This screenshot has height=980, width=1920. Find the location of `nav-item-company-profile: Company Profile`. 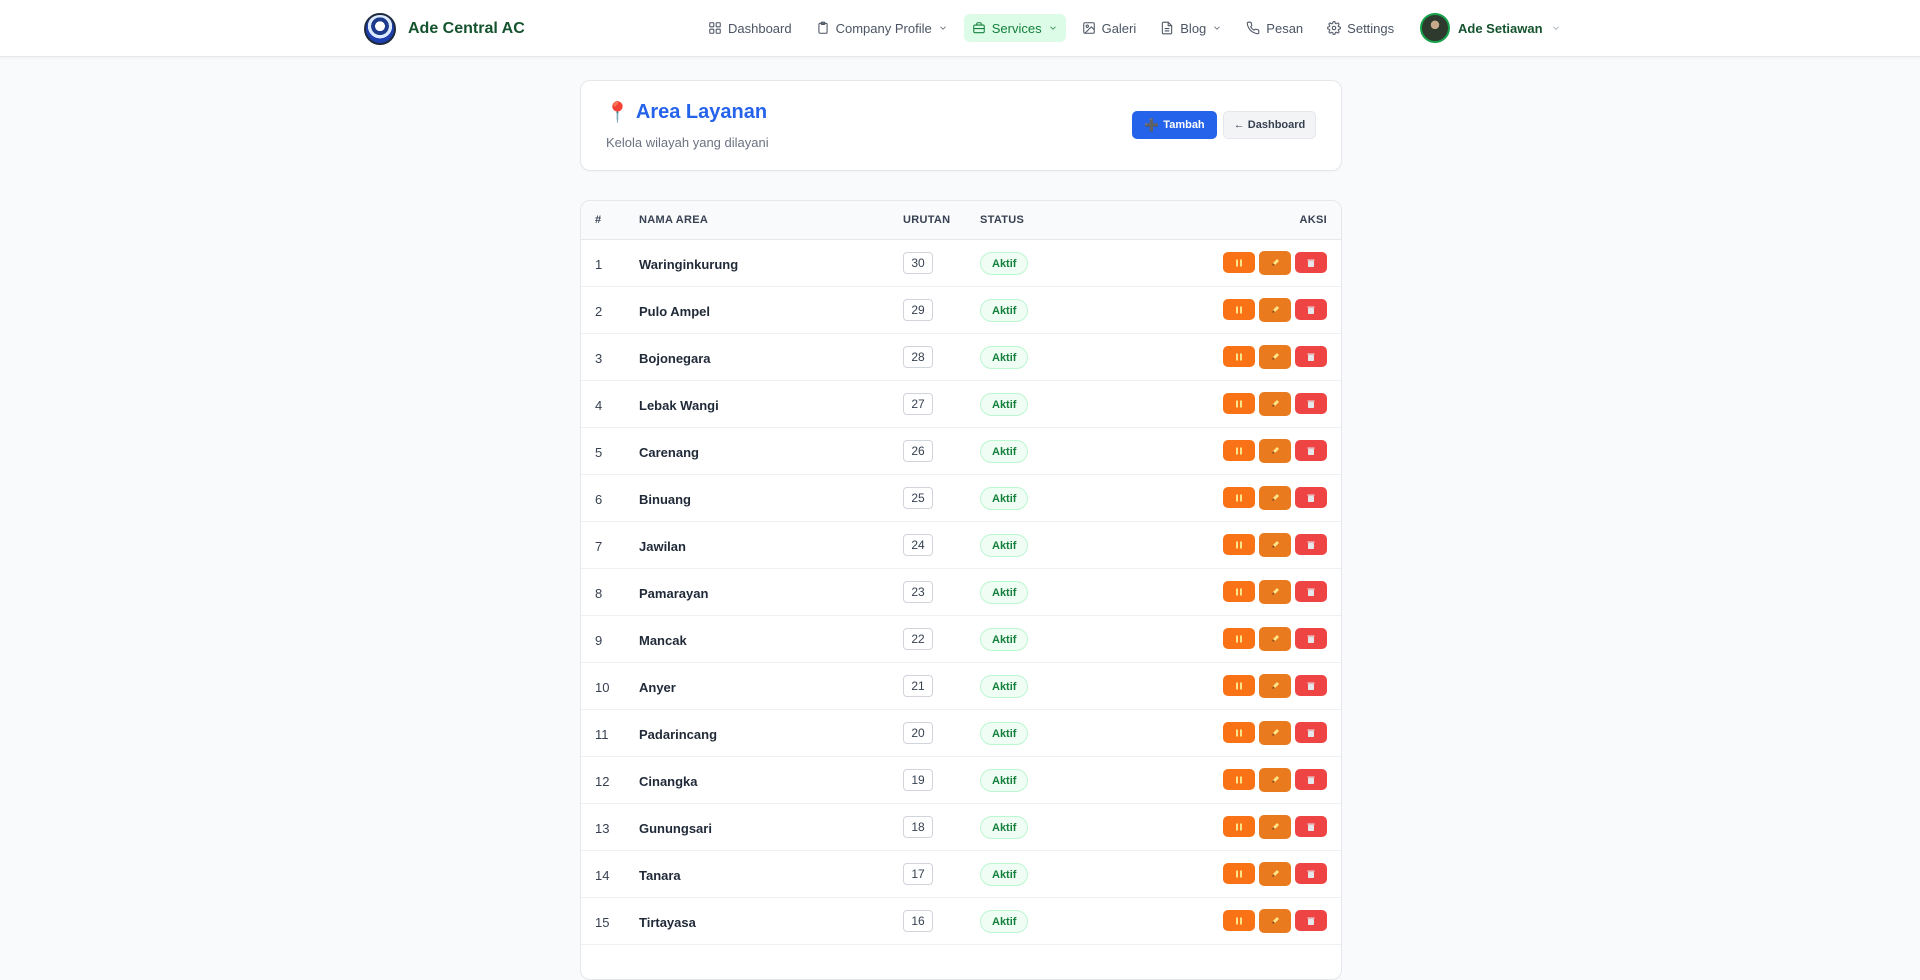

nav-item-company-profile: Company Profile is located at coordinates (882, 28).